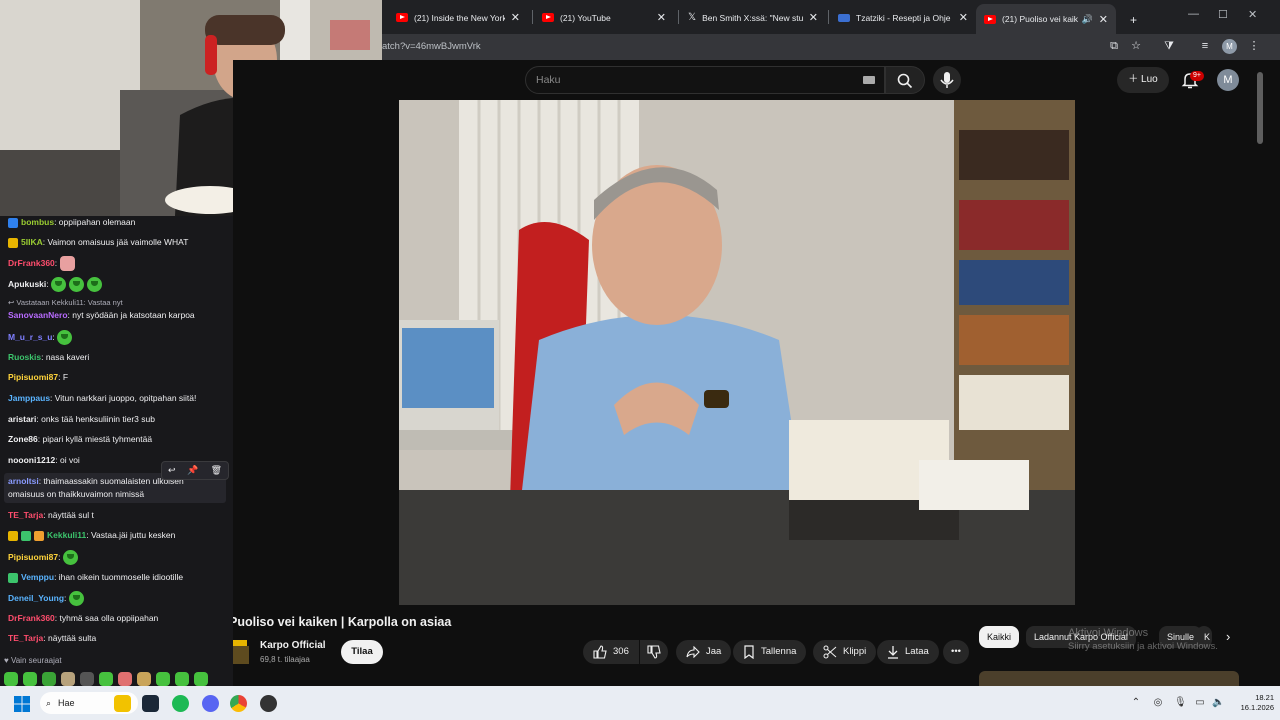  I want to click on windows-start-icon, so click(22, 704).